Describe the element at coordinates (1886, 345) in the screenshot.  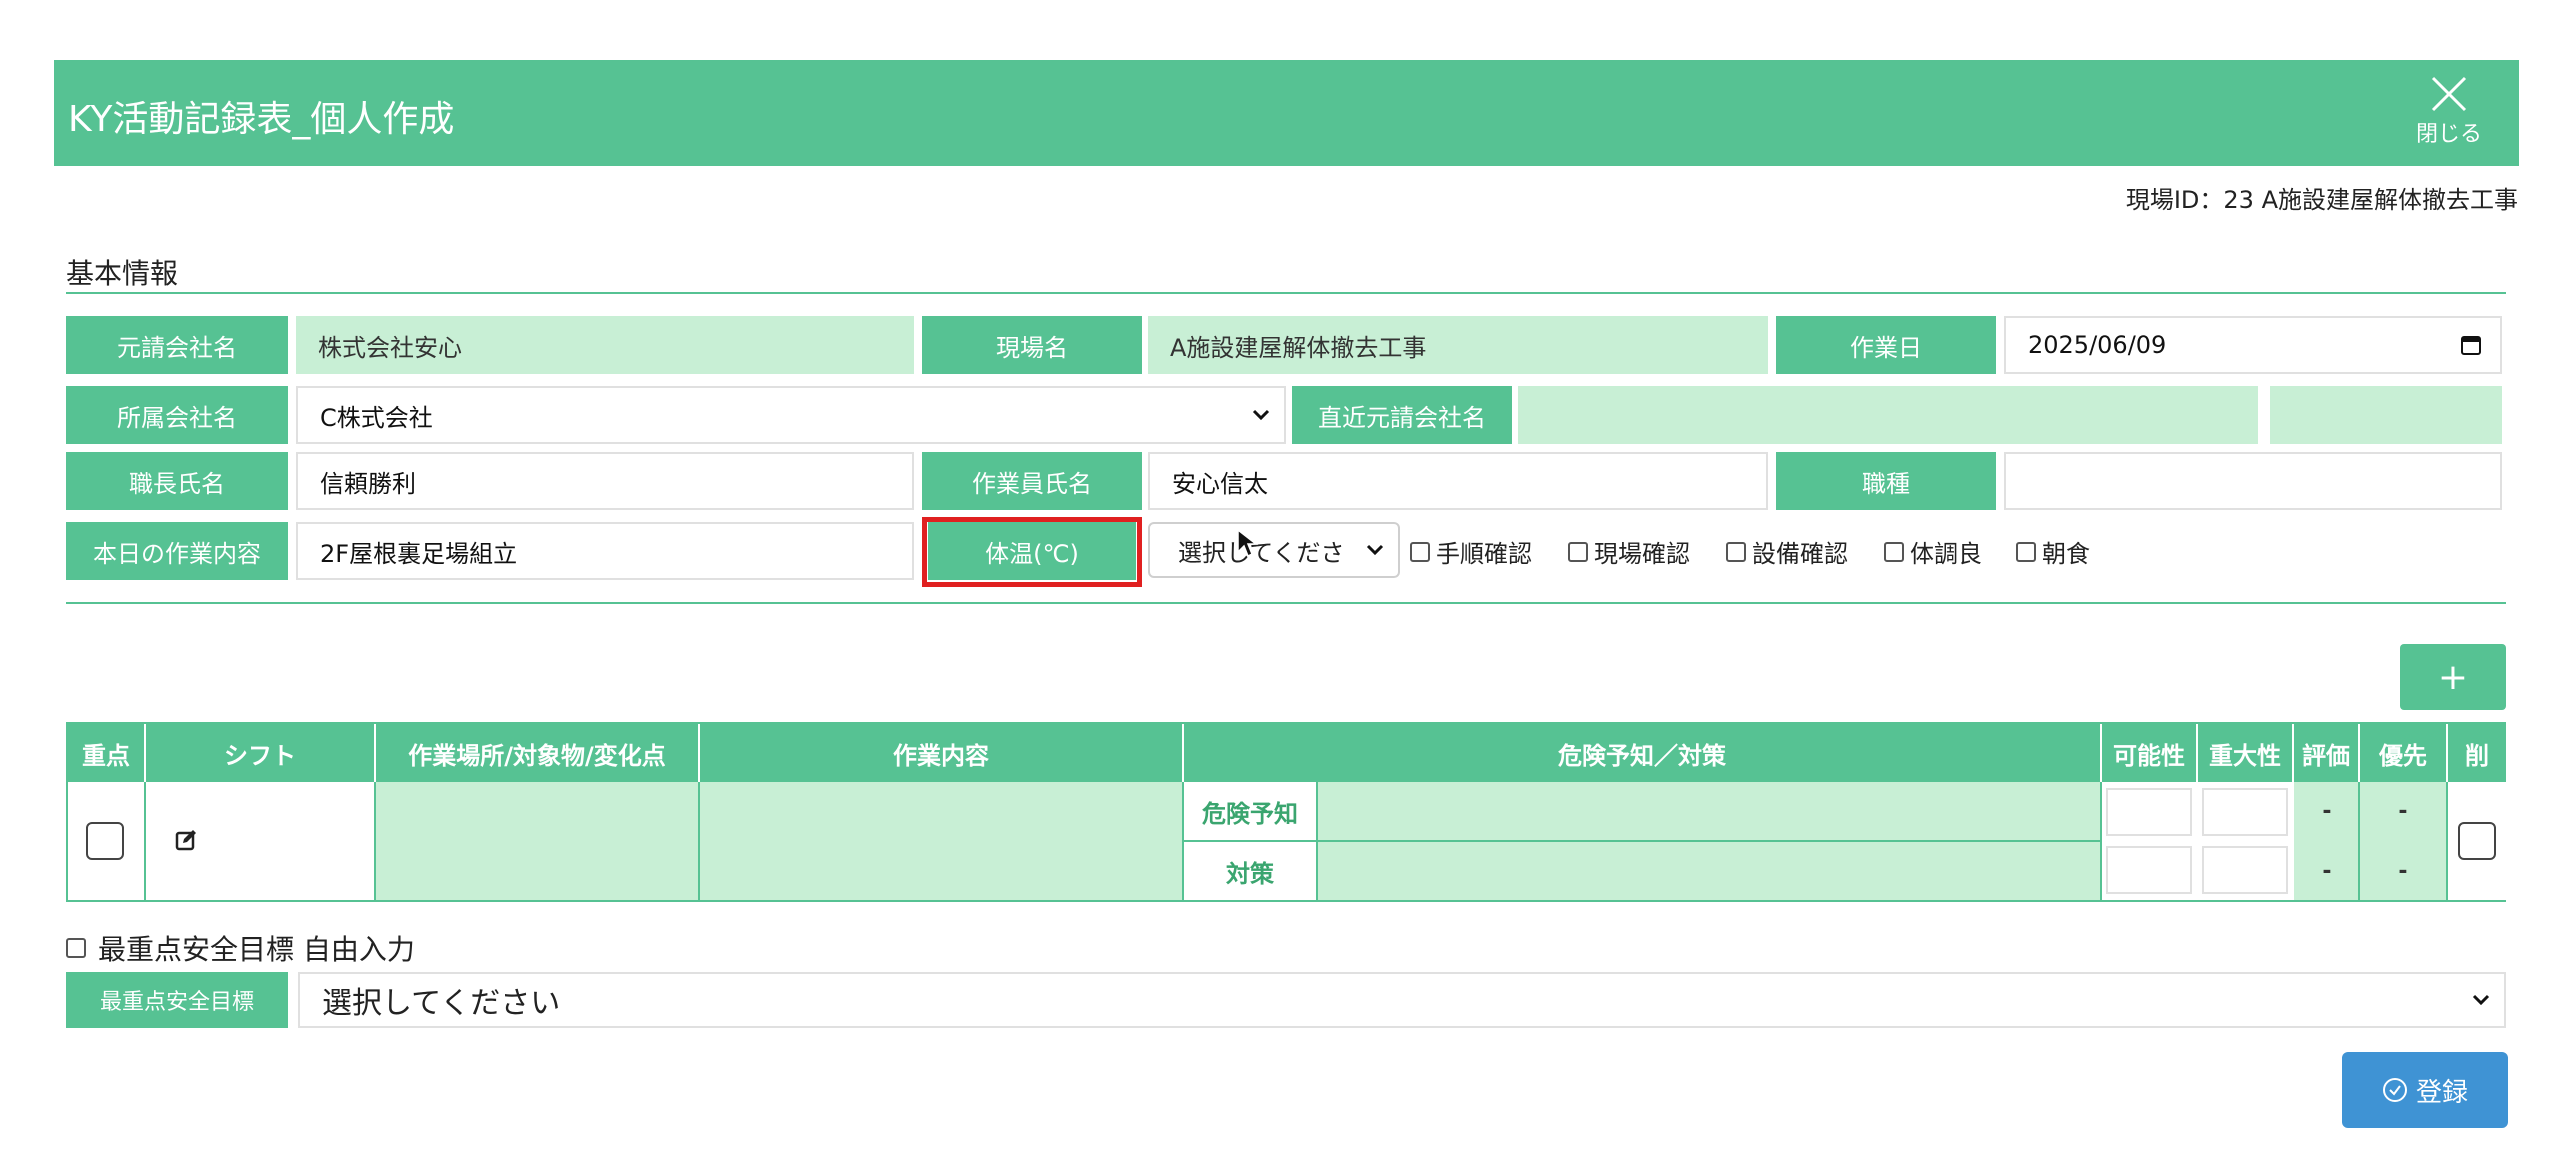
I see `work-date-label: 作業日` at that location.